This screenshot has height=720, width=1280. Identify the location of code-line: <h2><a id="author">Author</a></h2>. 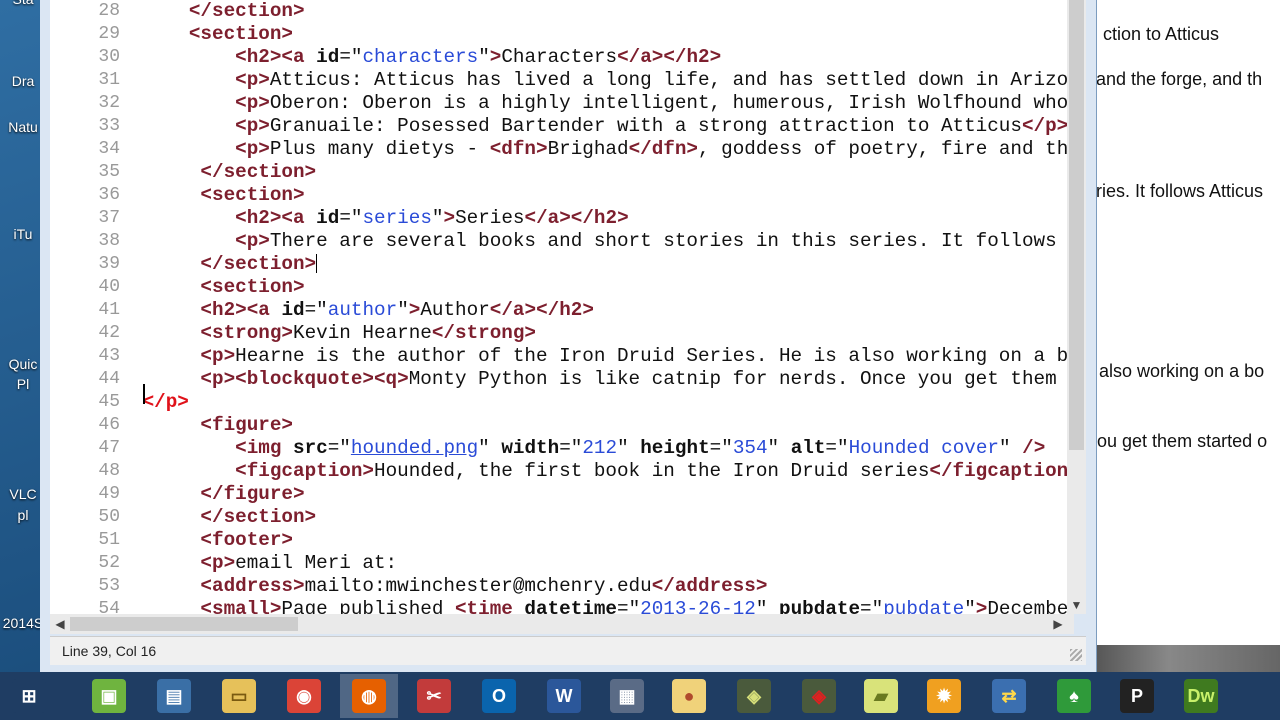
(322, 310).